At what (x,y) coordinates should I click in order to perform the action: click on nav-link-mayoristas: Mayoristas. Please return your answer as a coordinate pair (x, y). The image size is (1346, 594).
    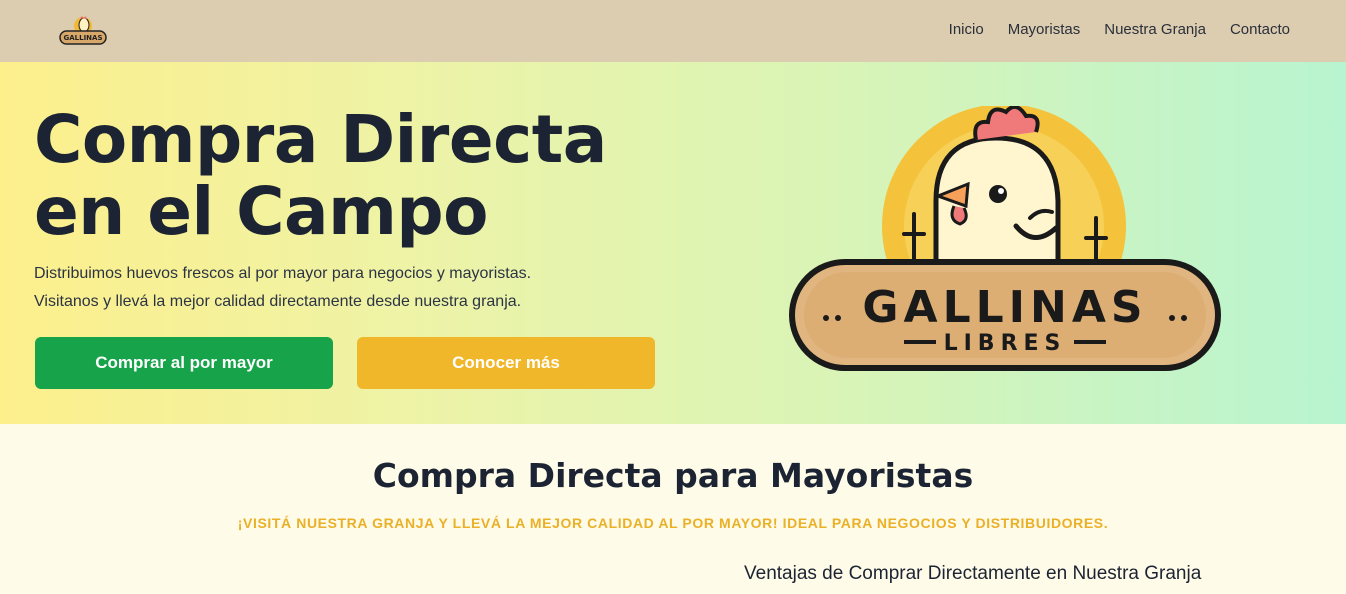
    Looking at the image, I should click on (1044, 29).